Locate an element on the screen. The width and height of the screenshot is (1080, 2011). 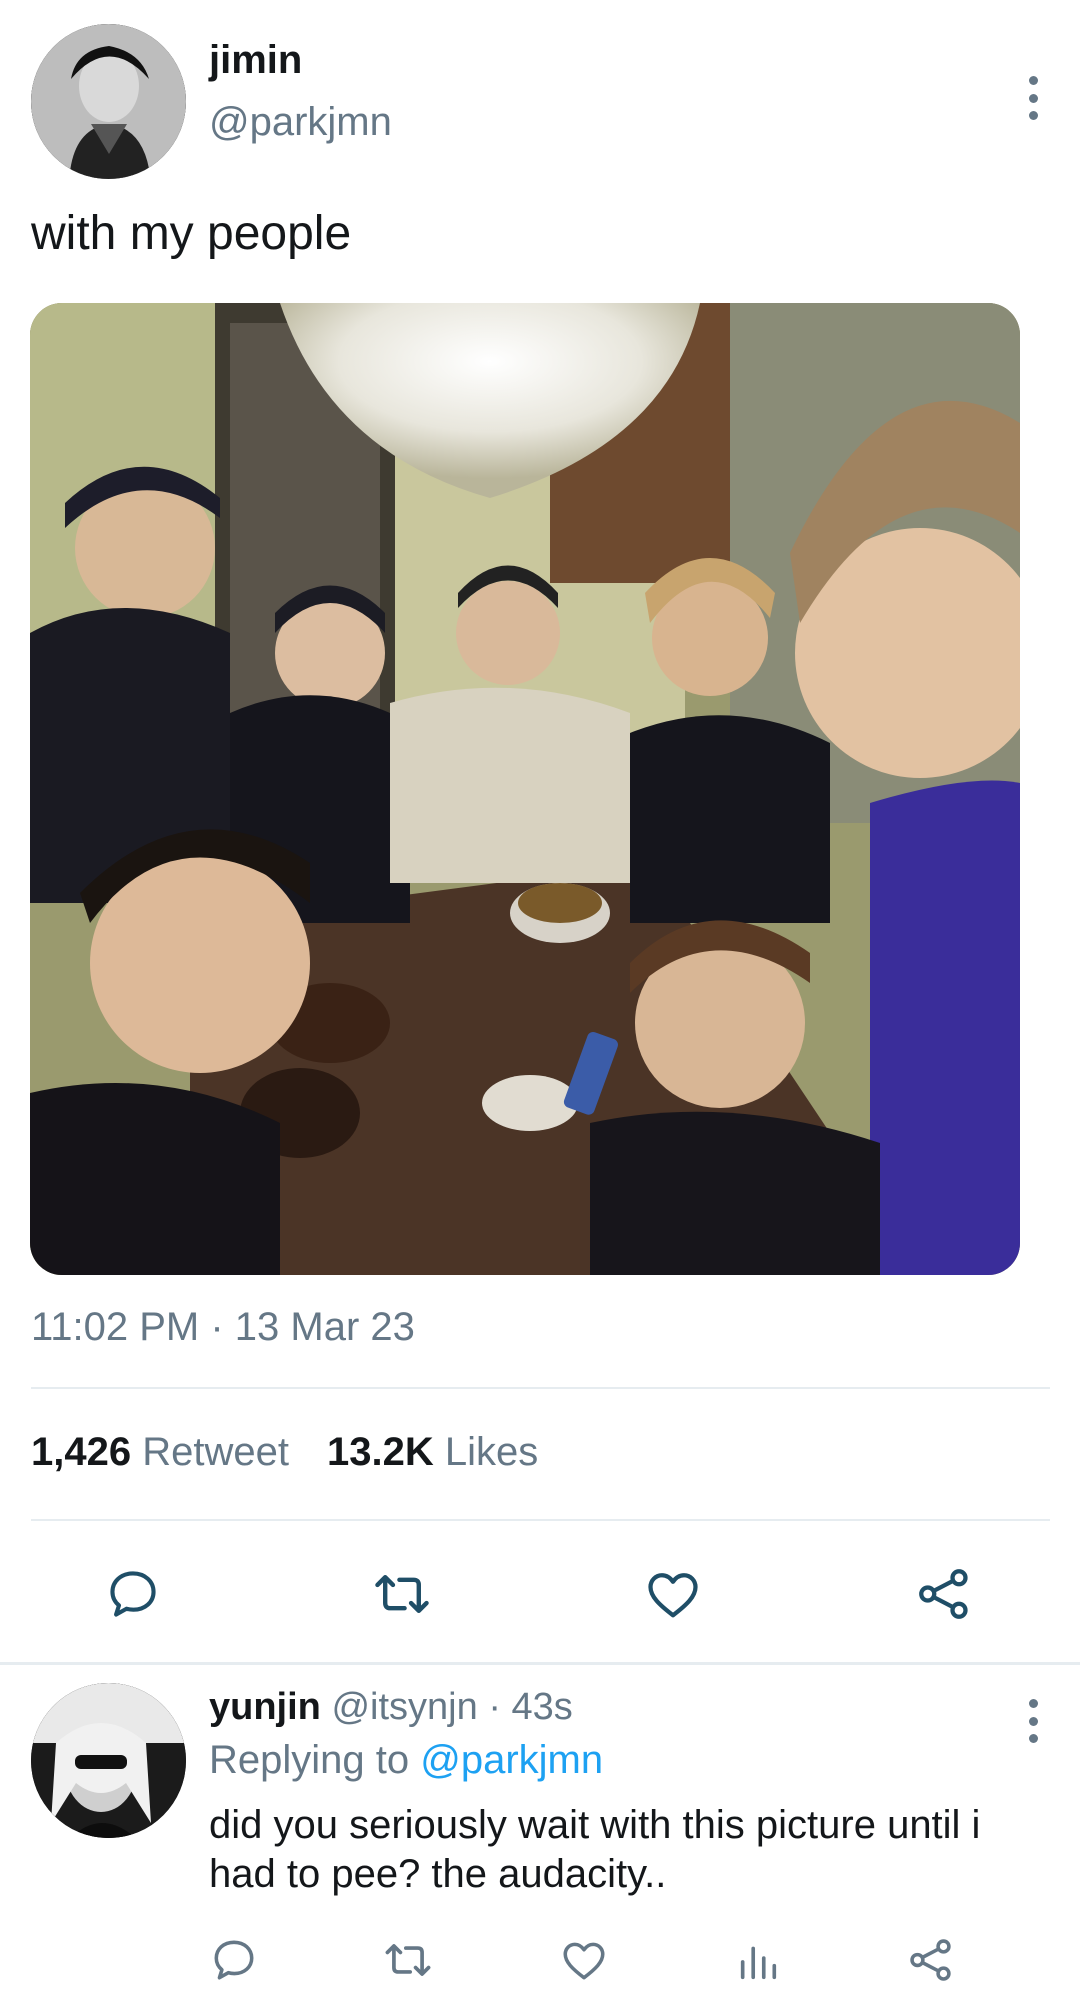
reply-time: · 43s is located at coordinates (530, 1707).